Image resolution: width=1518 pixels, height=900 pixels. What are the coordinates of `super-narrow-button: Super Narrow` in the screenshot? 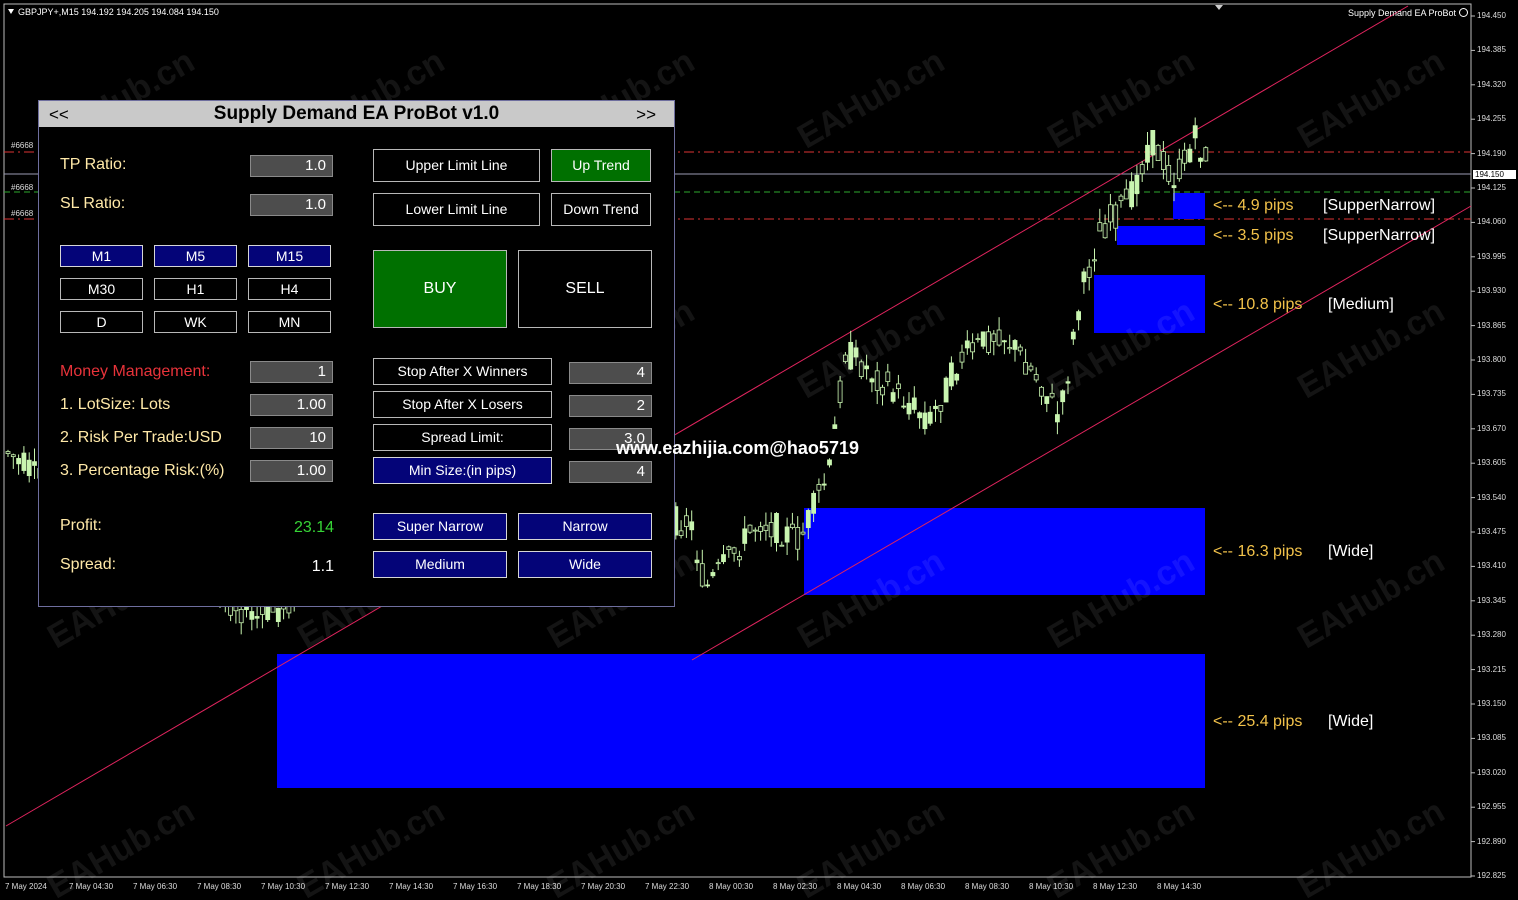 It's located at (440, 526).